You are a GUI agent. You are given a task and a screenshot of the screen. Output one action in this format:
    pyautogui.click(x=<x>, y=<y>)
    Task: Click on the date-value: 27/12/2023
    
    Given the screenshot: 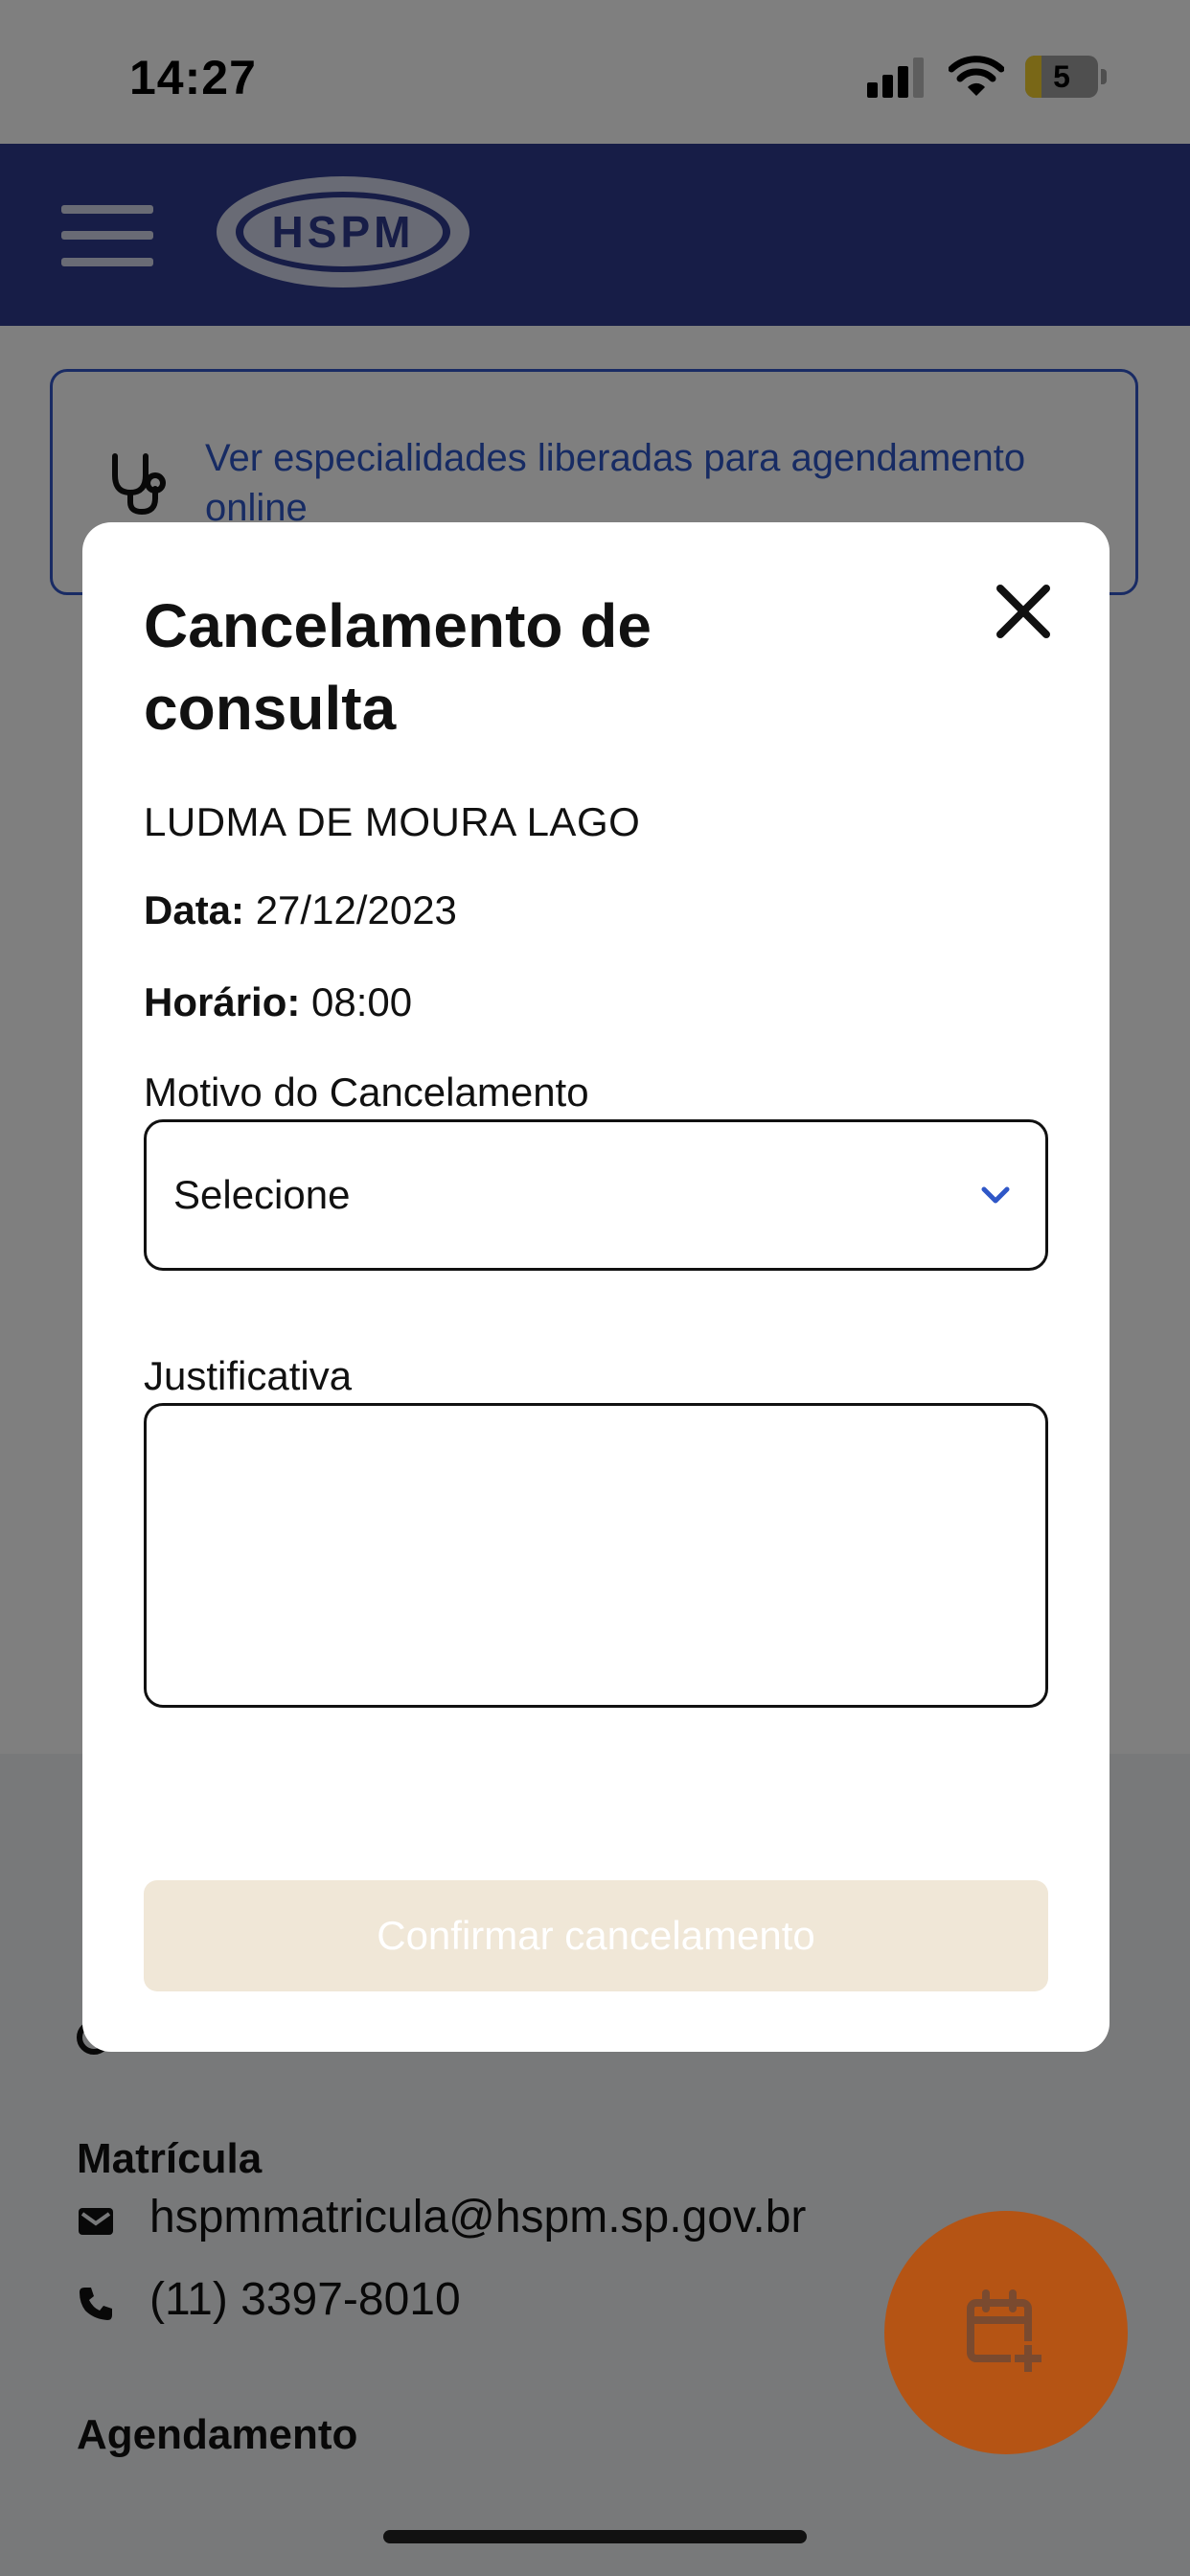 What is the action you would take?
    pyautogui.click(x=356, y=909)
    